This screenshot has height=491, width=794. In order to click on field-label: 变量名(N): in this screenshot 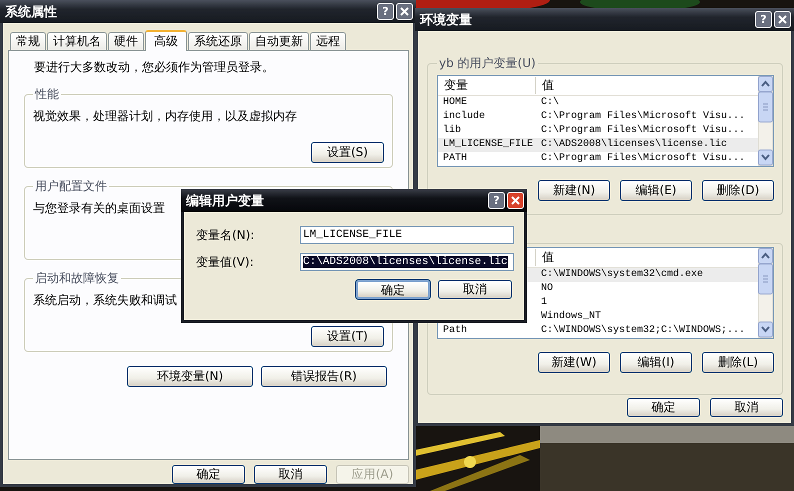, I will do `click(226, 235)`.